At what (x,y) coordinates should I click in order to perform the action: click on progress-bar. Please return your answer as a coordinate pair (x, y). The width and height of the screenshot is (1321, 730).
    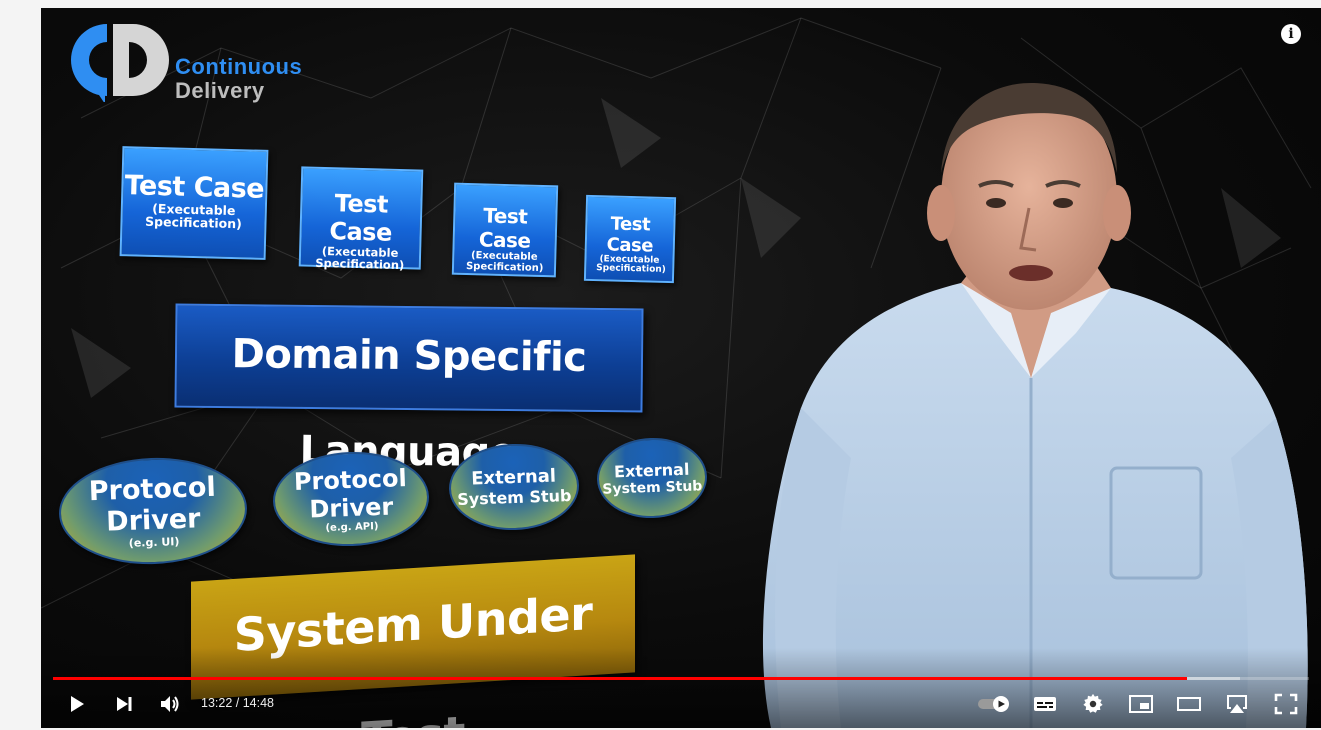
    Looking at the image, I should click on (681, 678).